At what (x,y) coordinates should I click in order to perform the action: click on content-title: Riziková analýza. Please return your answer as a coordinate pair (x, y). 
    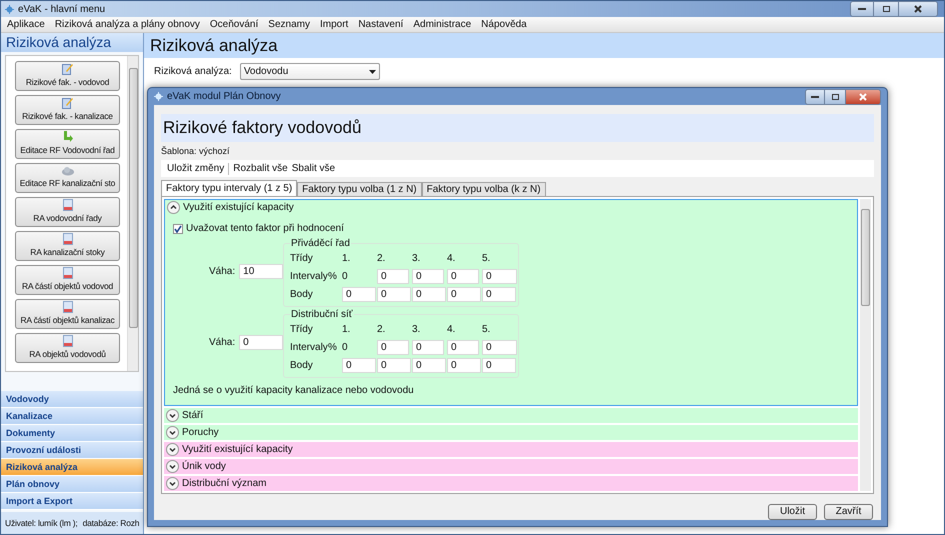
    Looking at the image, I should click on (544, 45).